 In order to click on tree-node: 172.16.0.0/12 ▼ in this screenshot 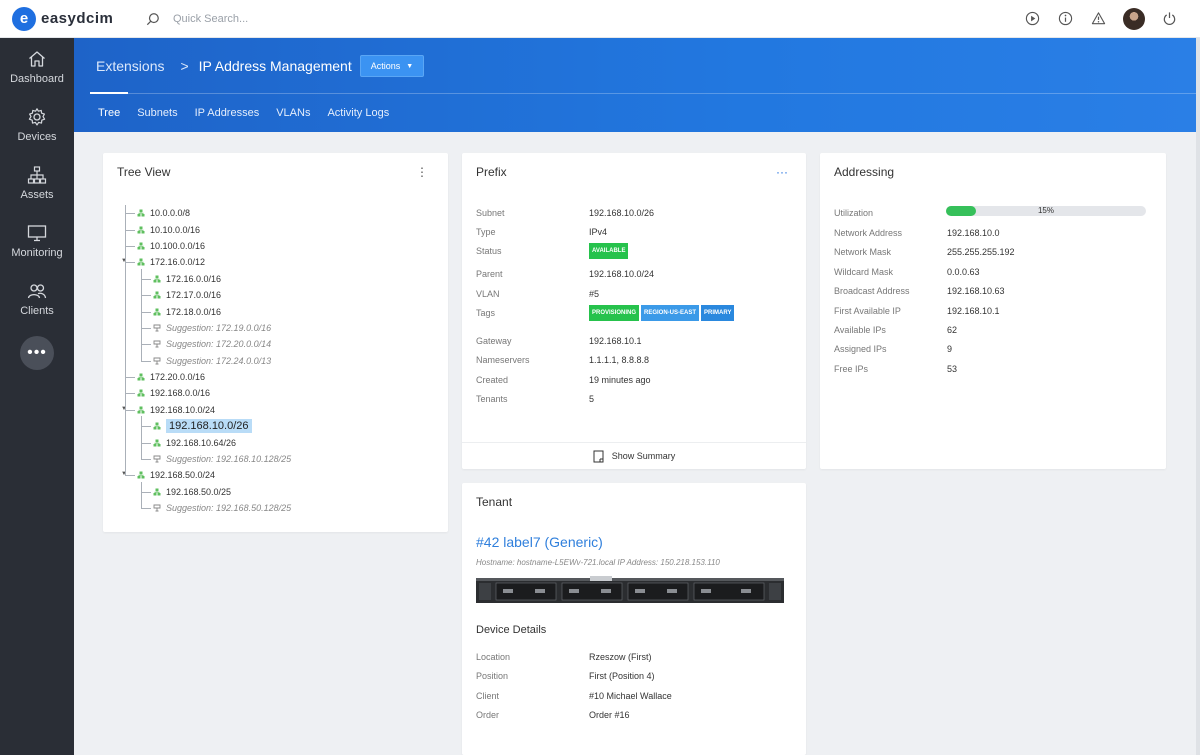, I will do `click(204, 262)`.